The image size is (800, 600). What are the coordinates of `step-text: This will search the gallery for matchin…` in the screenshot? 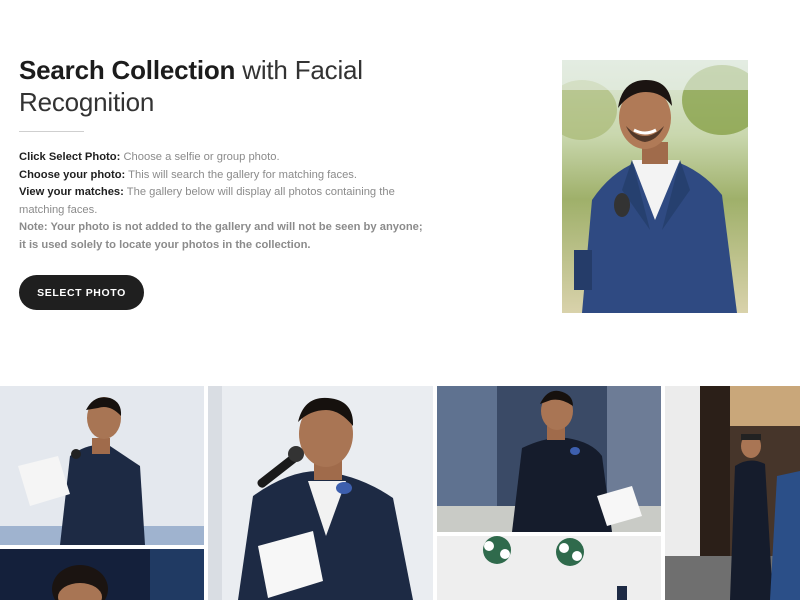 It's located at (241, 174).